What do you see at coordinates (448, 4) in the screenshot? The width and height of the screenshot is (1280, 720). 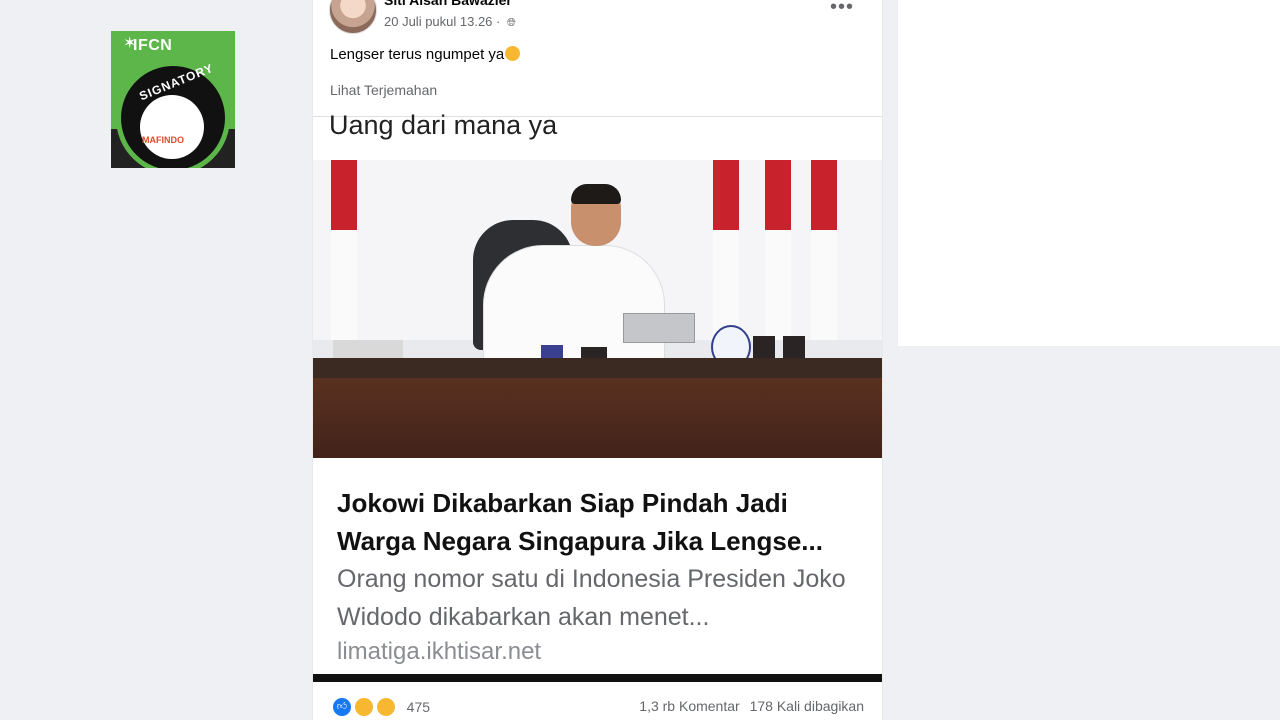 I see `post-author: Siti Aisah Bawazier` at bounding box center [448, 4].